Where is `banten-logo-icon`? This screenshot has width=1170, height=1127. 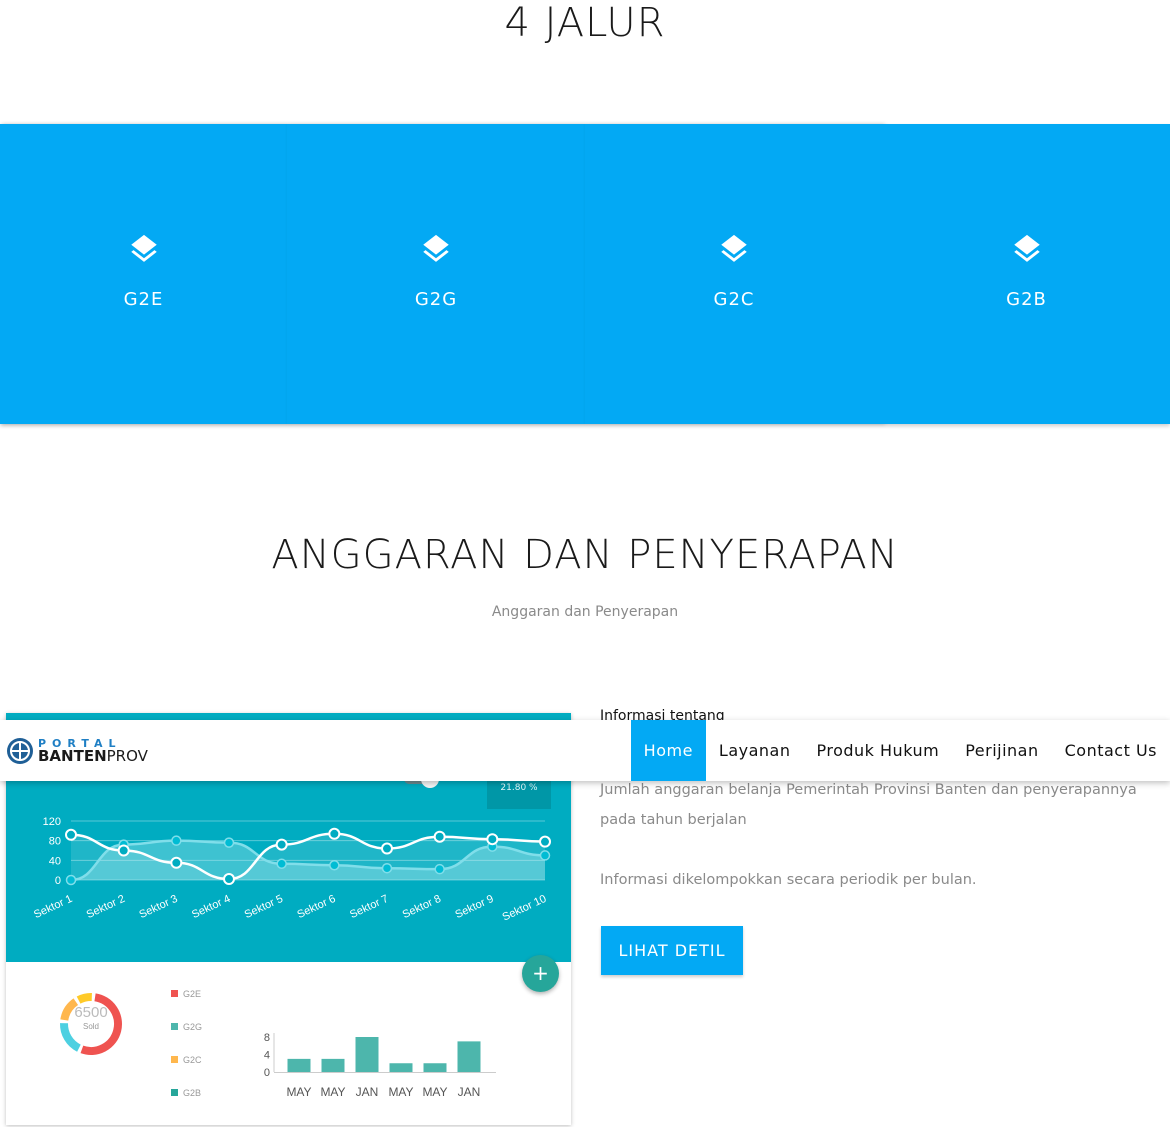 banten-logo-icon is located at coordinates (20, 751).